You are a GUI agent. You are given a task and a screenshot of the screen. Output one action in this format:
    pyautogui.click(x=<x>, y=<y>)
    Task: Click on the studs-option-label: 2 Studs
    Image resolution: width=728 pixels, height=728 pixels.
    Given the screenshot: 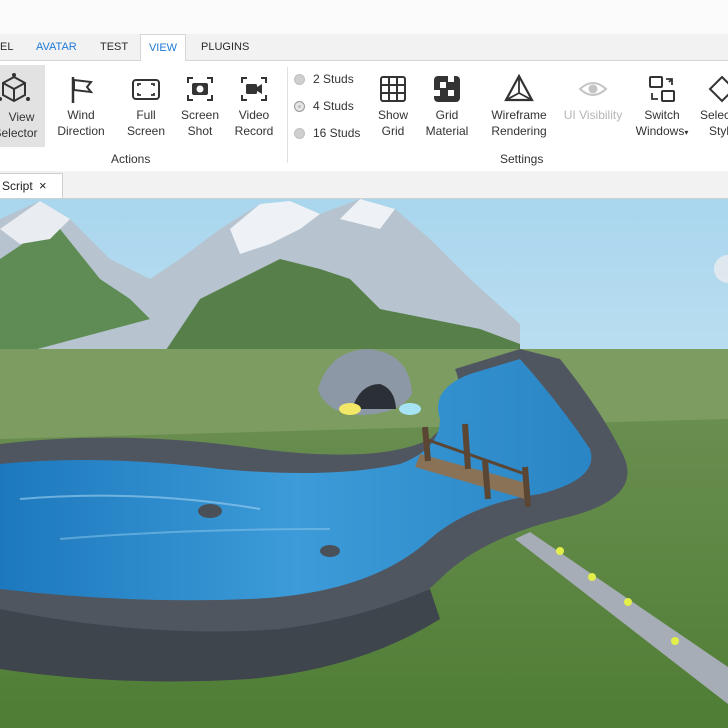 What is the action you would take?
    pyautogui.click(x=333, y=79)
    